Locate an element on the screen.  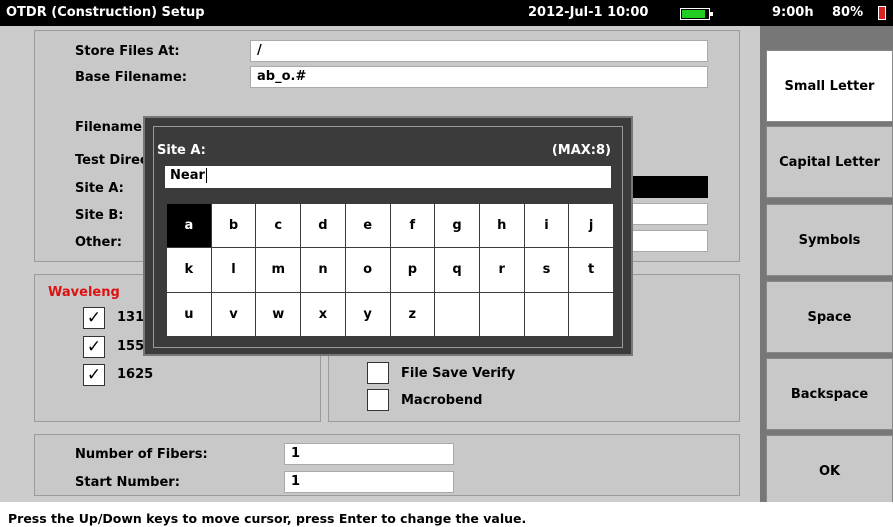
key-q: q is located at coordinates (457, 270).